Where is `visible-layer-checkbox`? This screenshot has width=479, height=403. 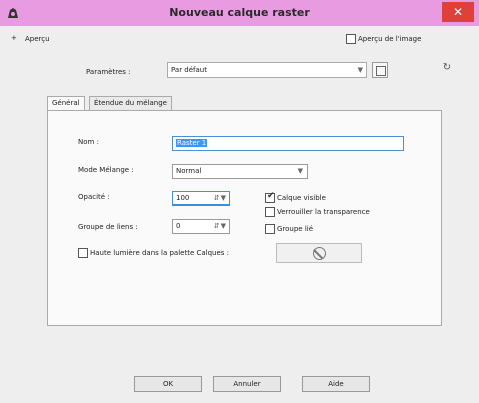 visible-layer-checkbox is located at coordinates (270, 197).